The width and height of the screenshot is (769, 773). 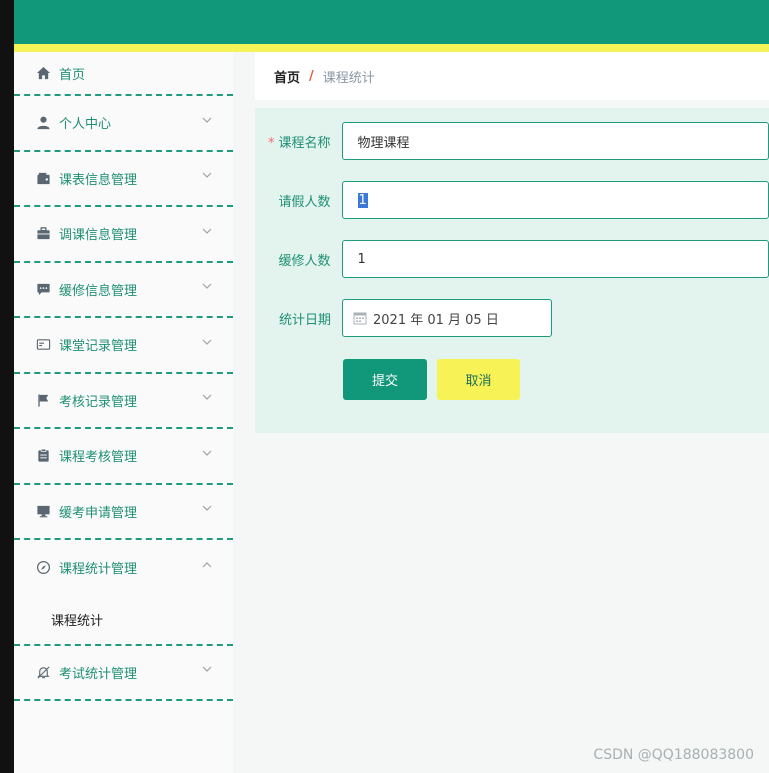 I want to click on sidebar-item-label: 缓考申请管理, so click(x=98, y=513).